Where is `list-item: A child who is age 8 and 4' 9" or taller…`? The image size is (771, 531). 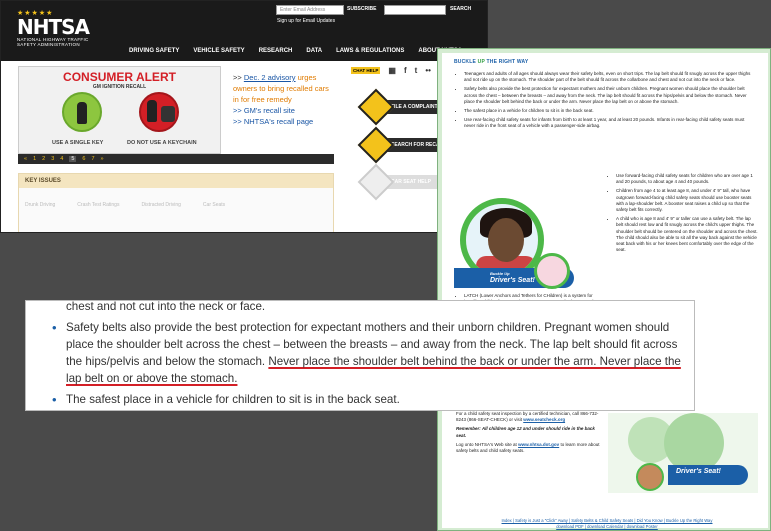
list-item: A child who is age 8 and 4' 9" or taller… is located at coordinates (687, 234).